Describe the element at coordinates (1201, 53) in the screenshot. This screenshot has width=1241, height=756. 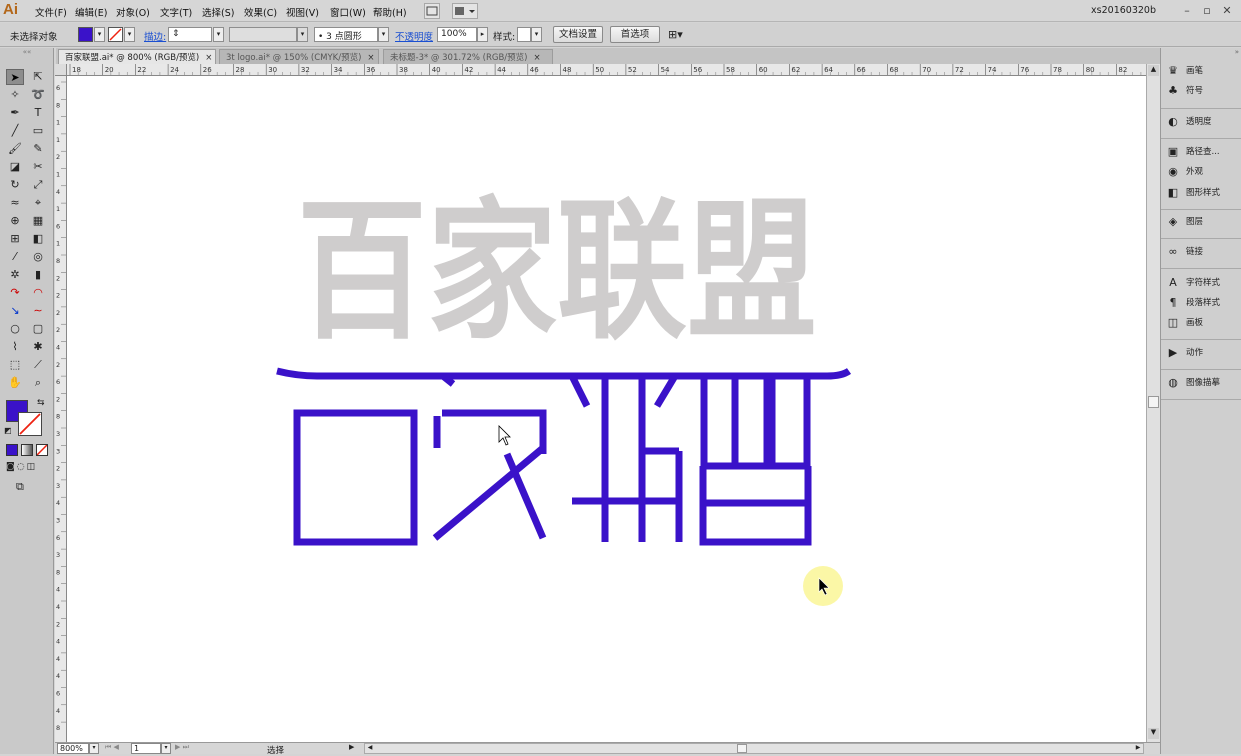
I see `dock-expand-icon: »` at that location.